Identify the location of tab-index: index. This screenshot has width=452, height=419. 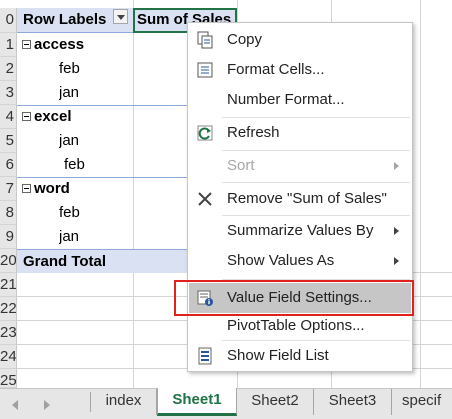
(124, 402).